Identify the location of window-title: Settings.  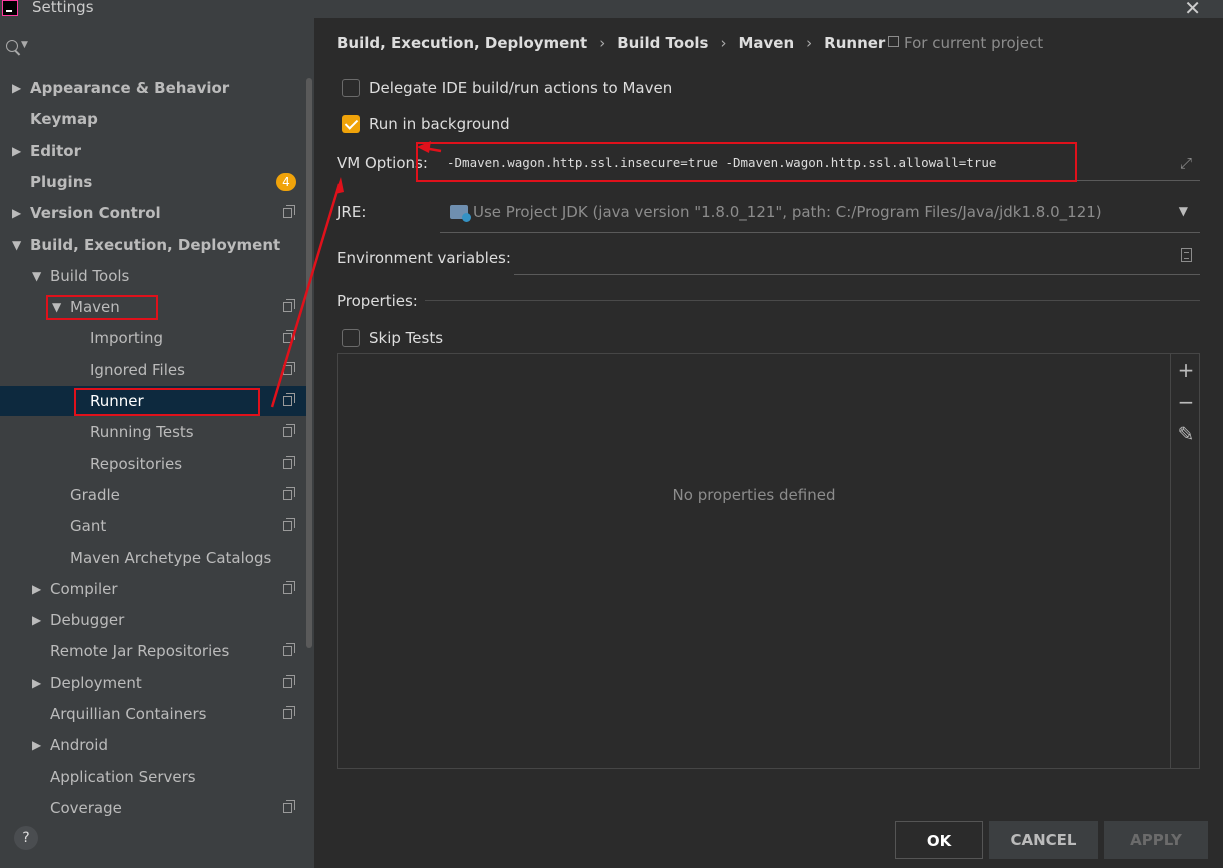
(63, 8).